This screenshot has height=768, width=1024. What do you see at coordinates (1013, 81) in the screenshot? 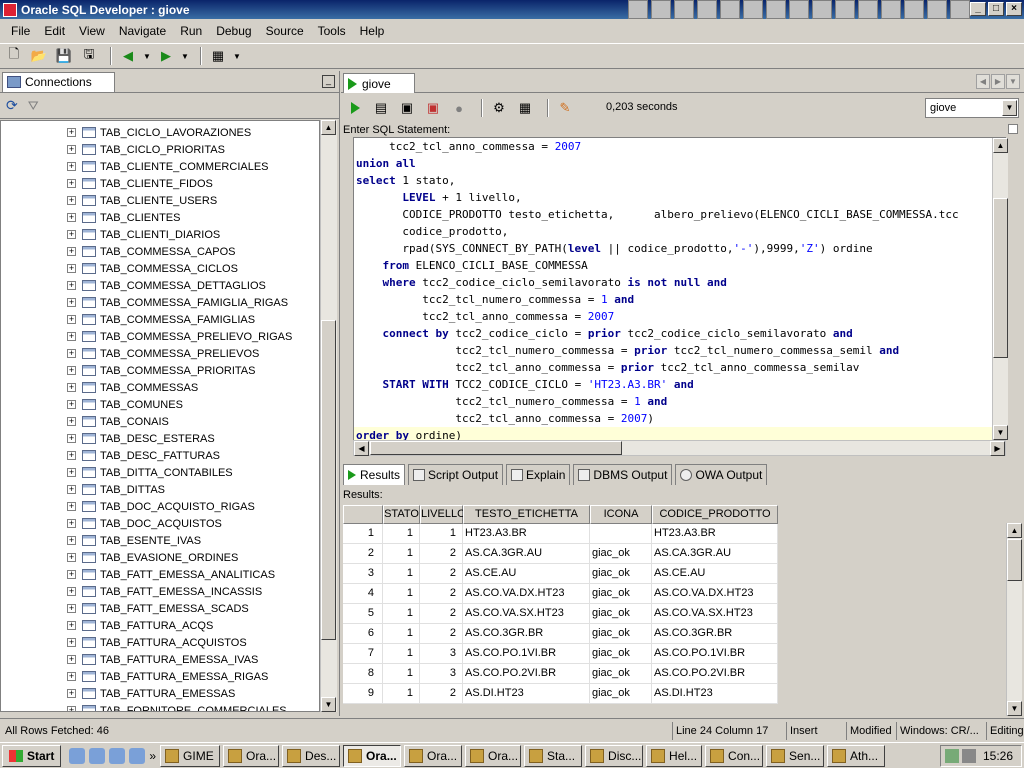
I see `tab-list-icon: ▼` at bounding box center [1013, 81].